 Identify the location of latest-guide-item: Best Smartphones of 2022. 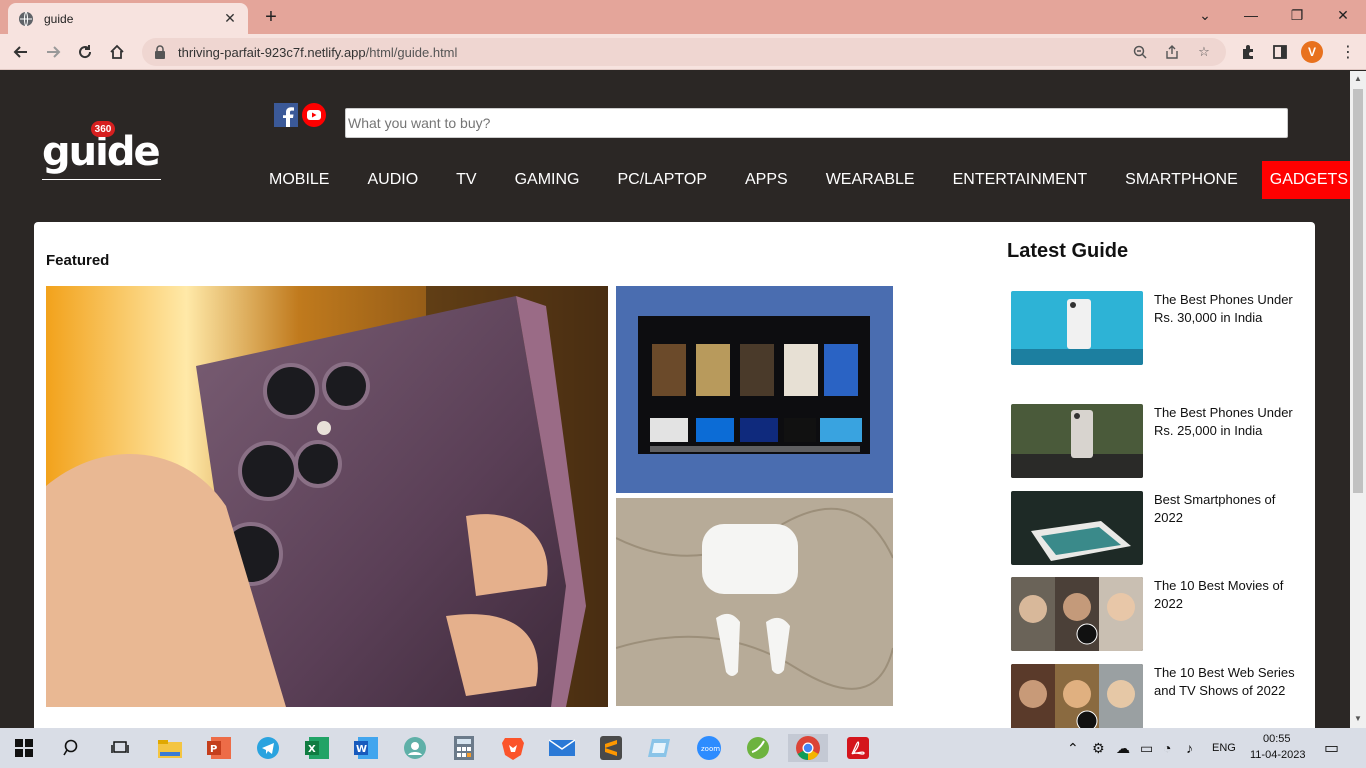
(1161, 529).